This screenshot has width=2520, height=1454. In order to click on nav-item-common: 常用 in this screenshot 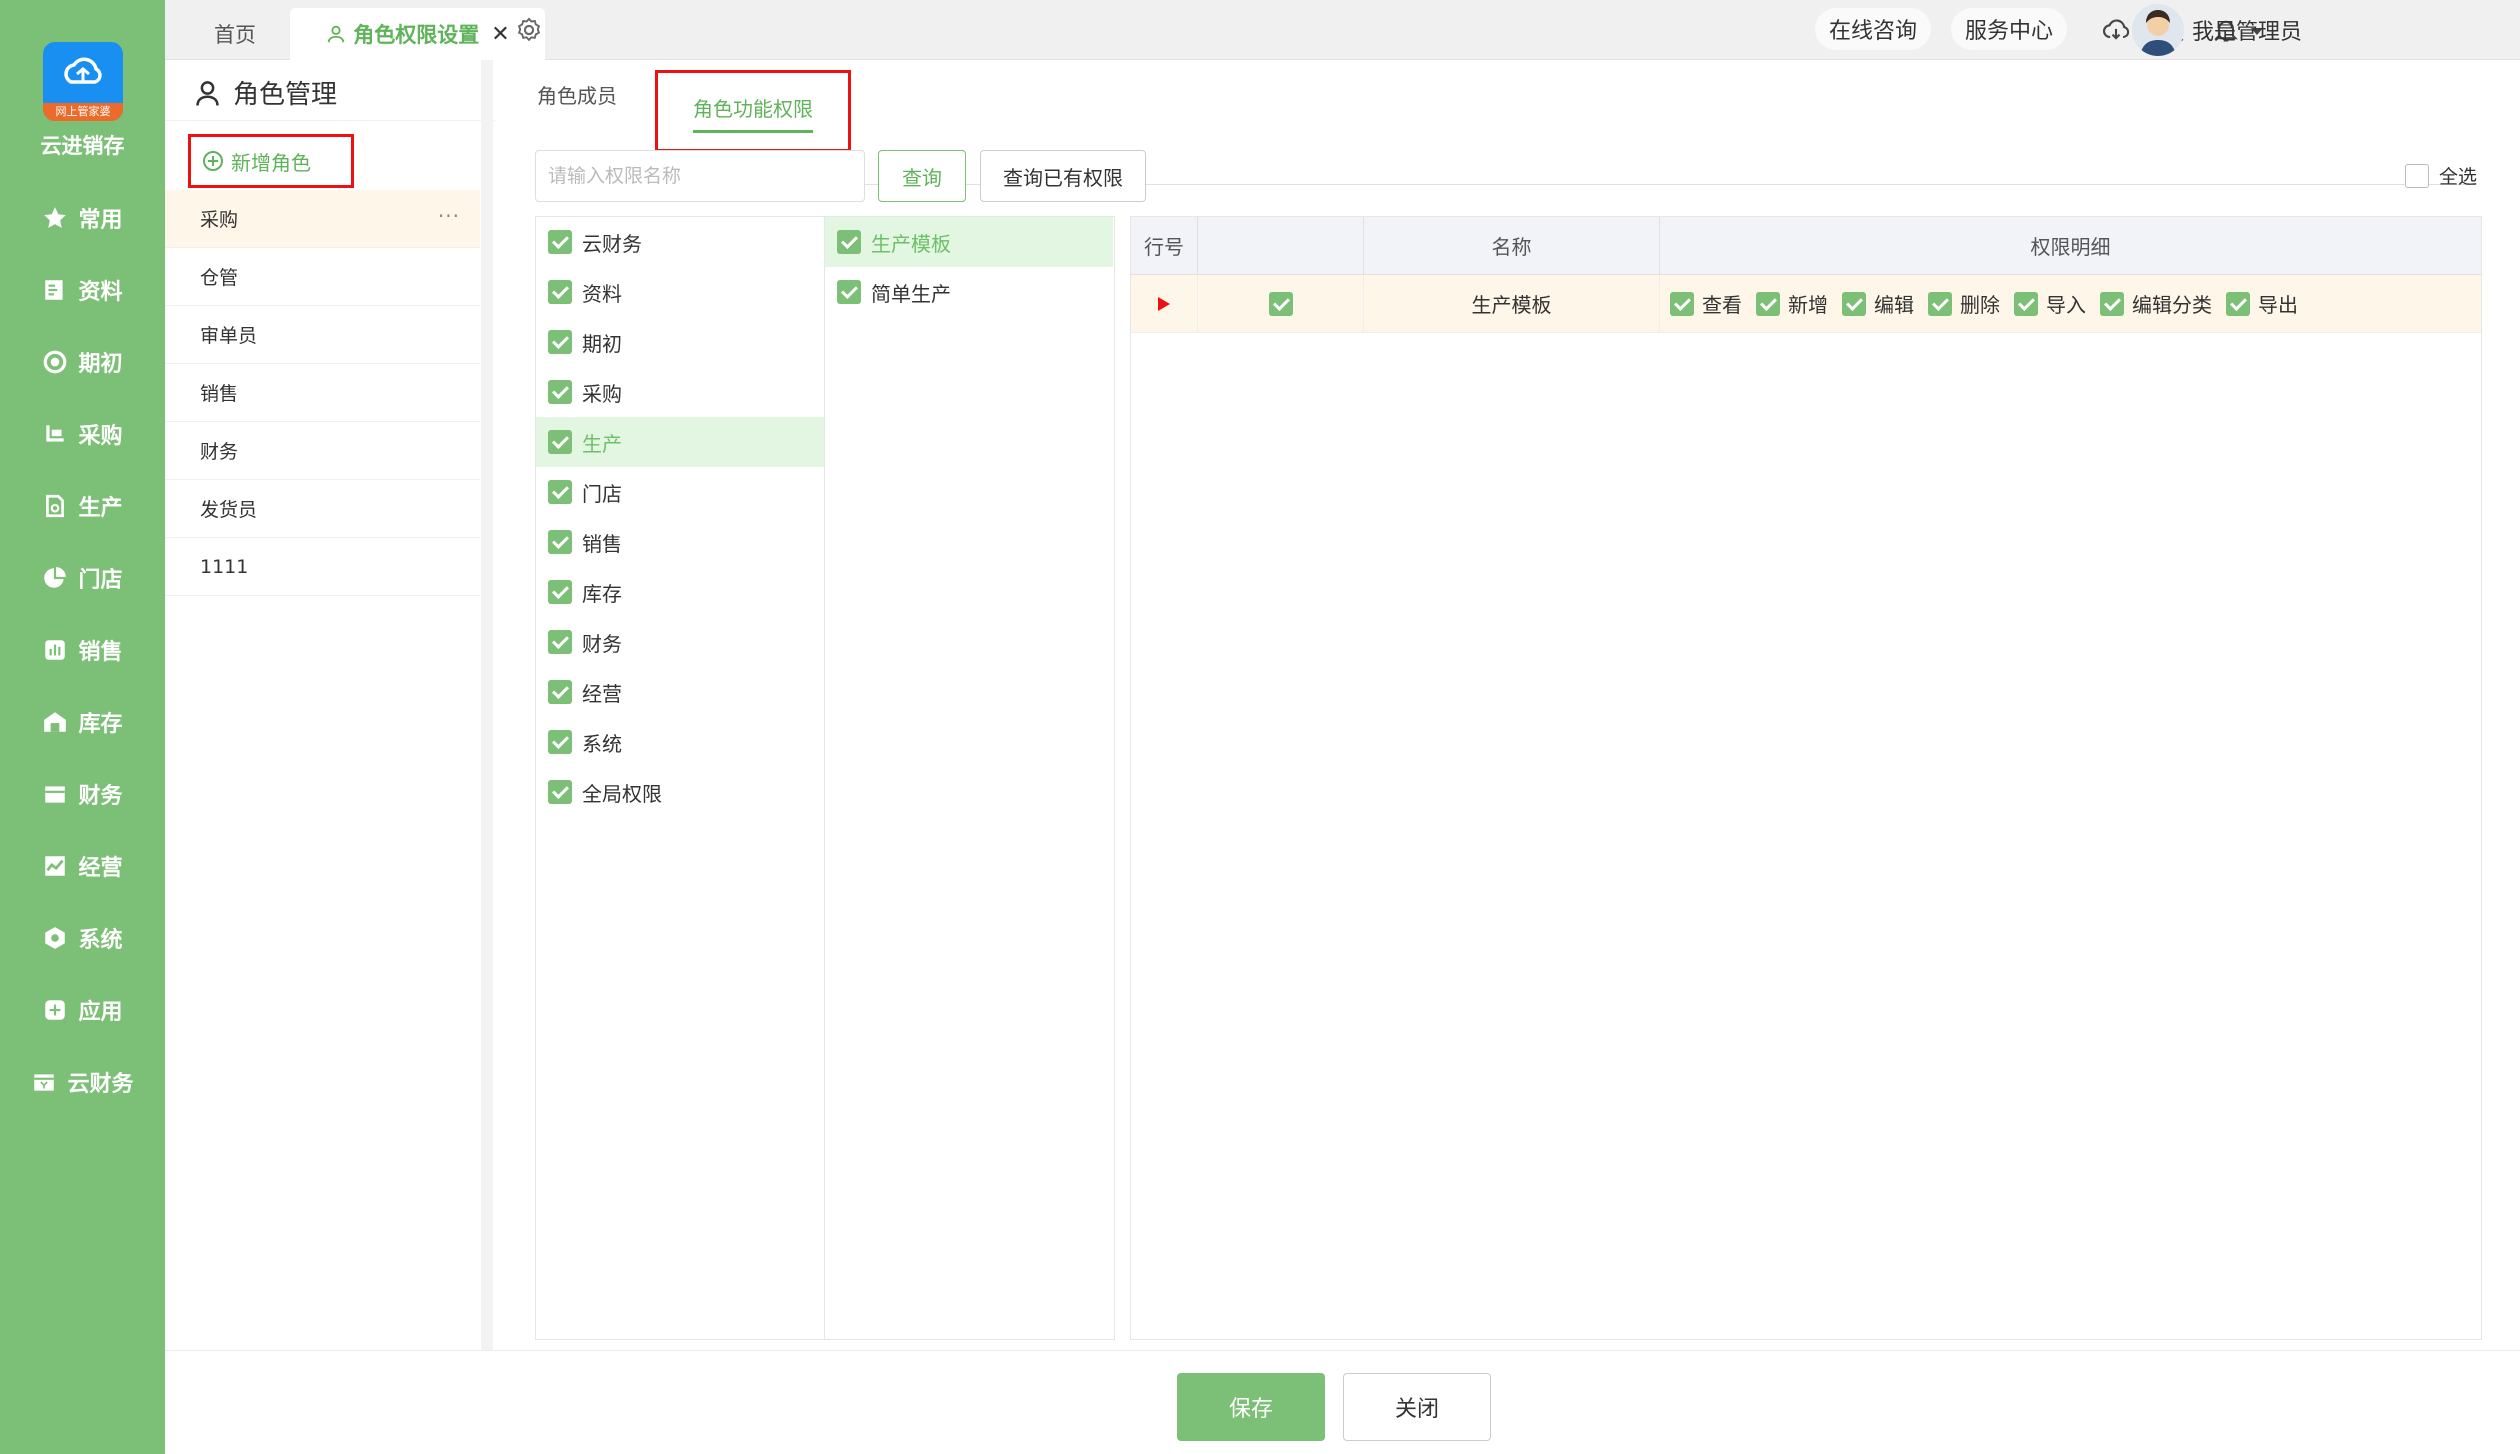, I will do `click(82, 218)`.